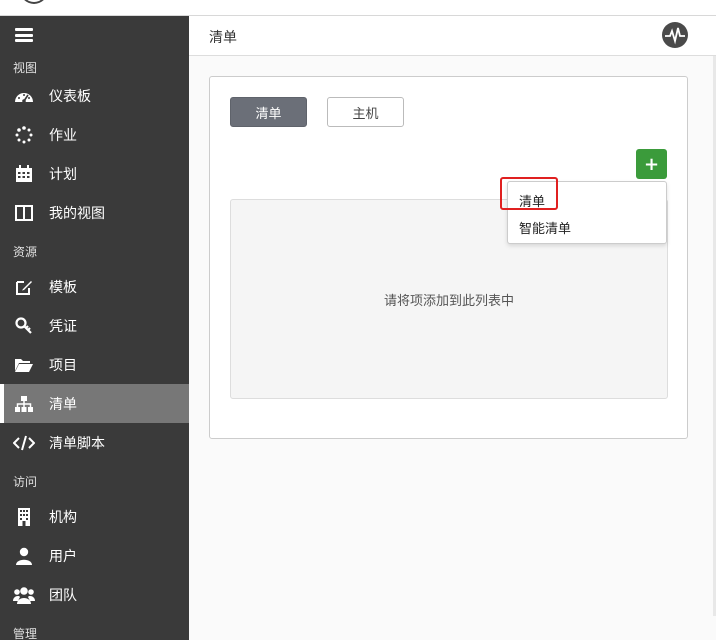 This screenshot has width=716, height=640. I want to click on sidebar-item-label: 计划, so click(63, 174).